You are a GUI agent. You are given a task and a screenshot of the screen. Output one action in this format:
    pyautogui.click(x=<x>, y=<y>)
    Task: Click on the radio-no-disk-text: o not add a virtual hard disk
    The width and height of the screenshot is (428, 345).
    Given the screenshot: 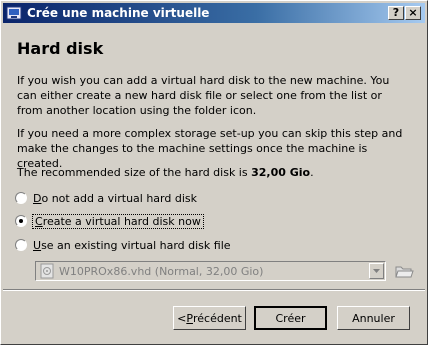 What is the action you would take?
    pyautogui.click(x=119, y=198)
    